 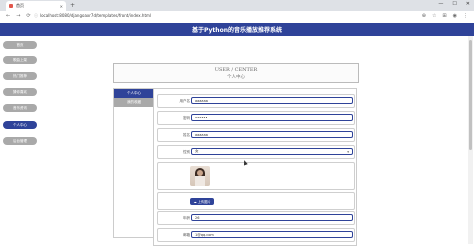 What do you see at coordinates (8, 16) in the screenshot?
I see `back-icon: ←` at bounding box center [8, 16].